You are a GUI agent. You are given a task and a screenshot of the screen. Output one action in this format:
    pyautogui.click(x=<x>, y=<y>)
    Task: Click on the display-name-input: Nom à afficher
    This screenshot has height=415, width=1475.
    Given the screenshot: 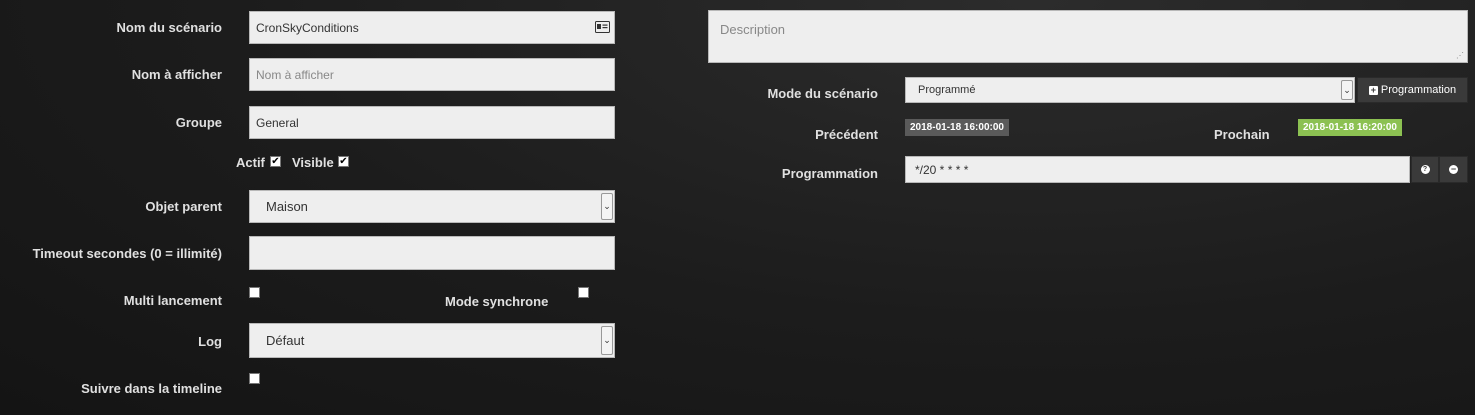 What is the action you would take?
    pyautogui.click(x=432, y=74)
    